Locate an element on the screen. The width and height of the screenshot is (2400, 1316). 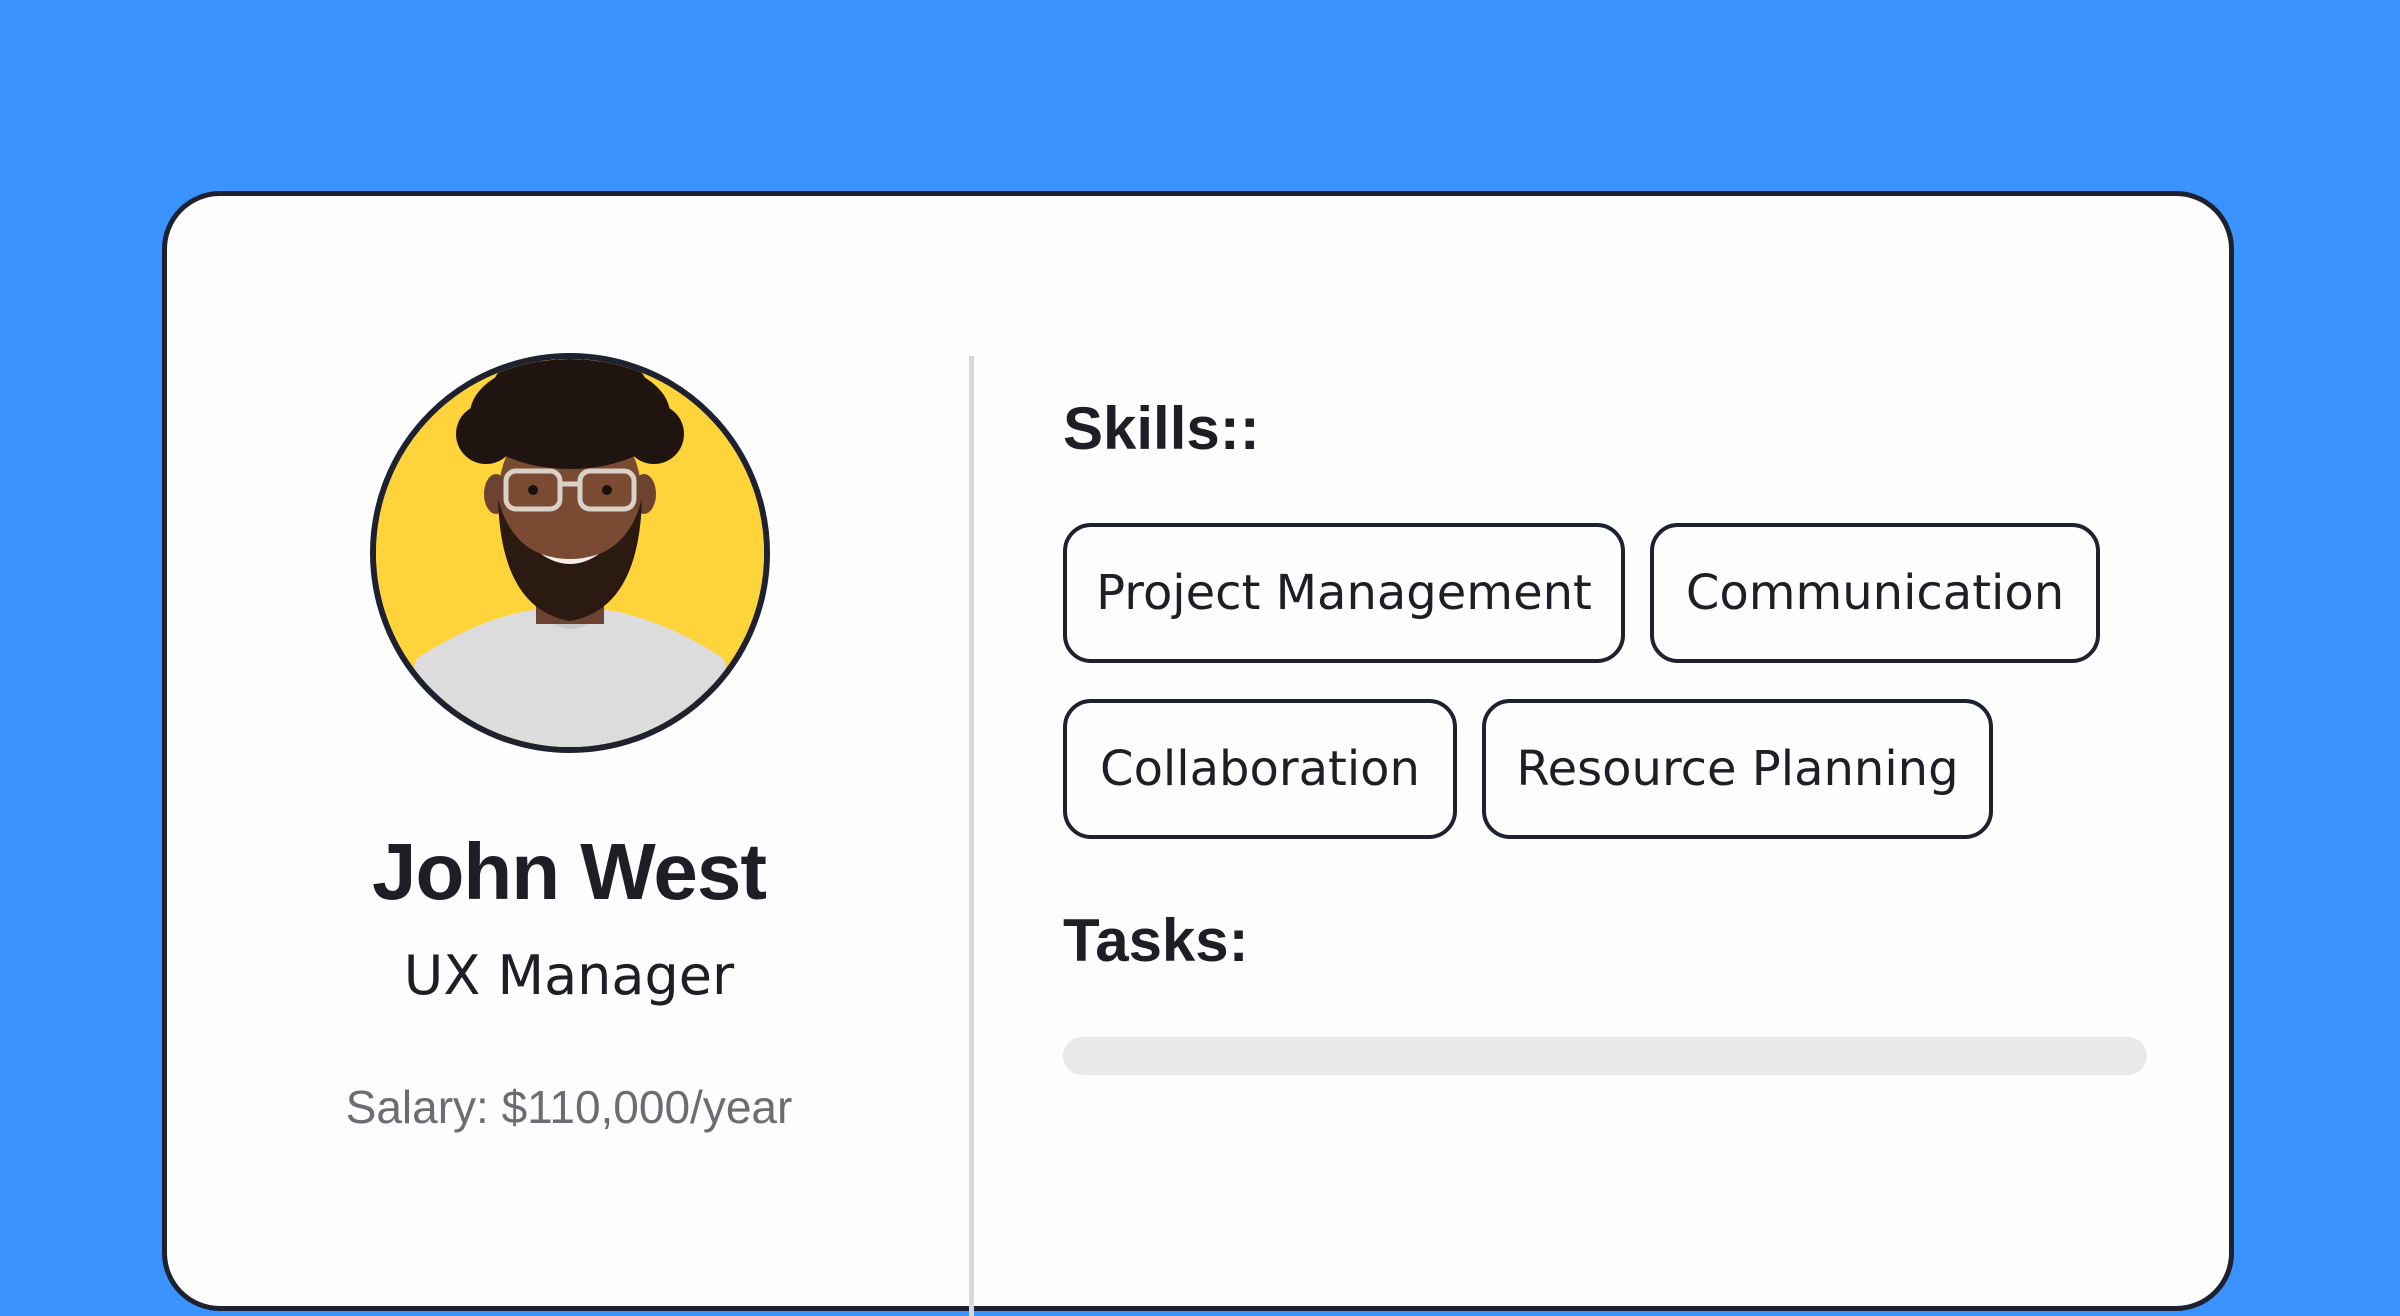
profile-salary: Salary: $110,000/year is located at coordinates (569, 1107).